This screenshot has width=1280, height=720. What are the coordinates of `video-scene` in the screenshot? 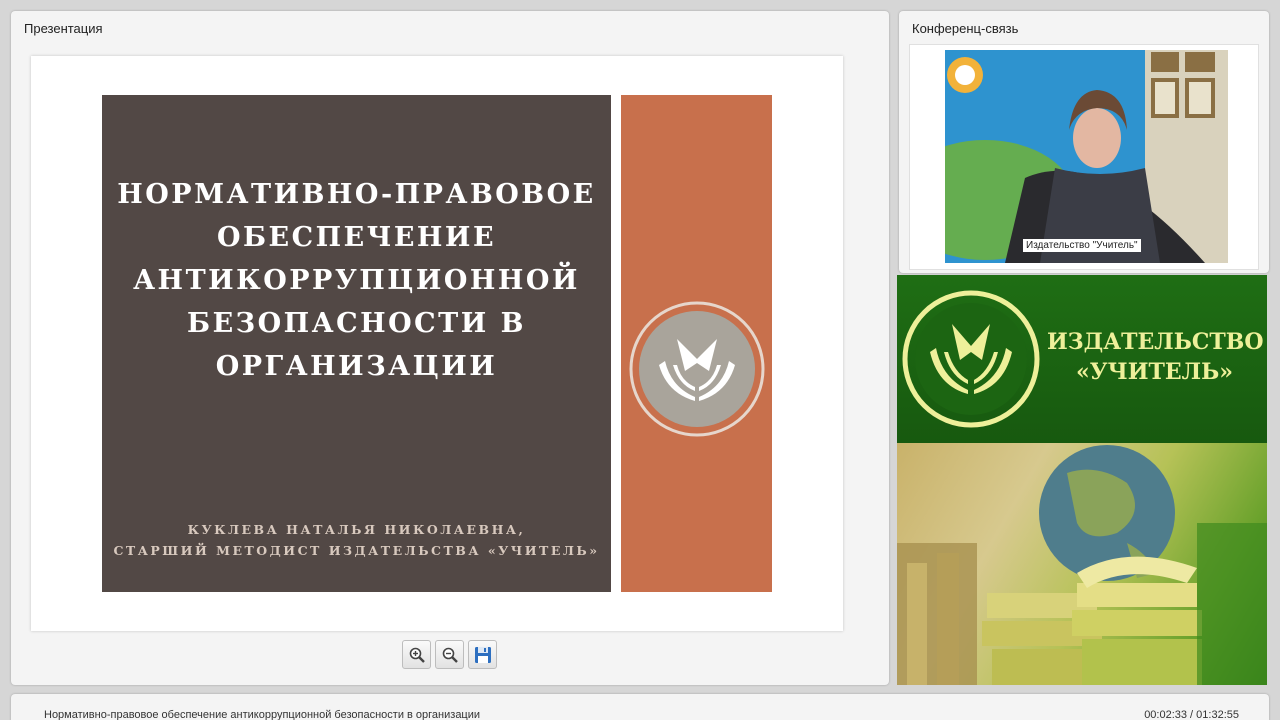 It's located at (1086, 156).